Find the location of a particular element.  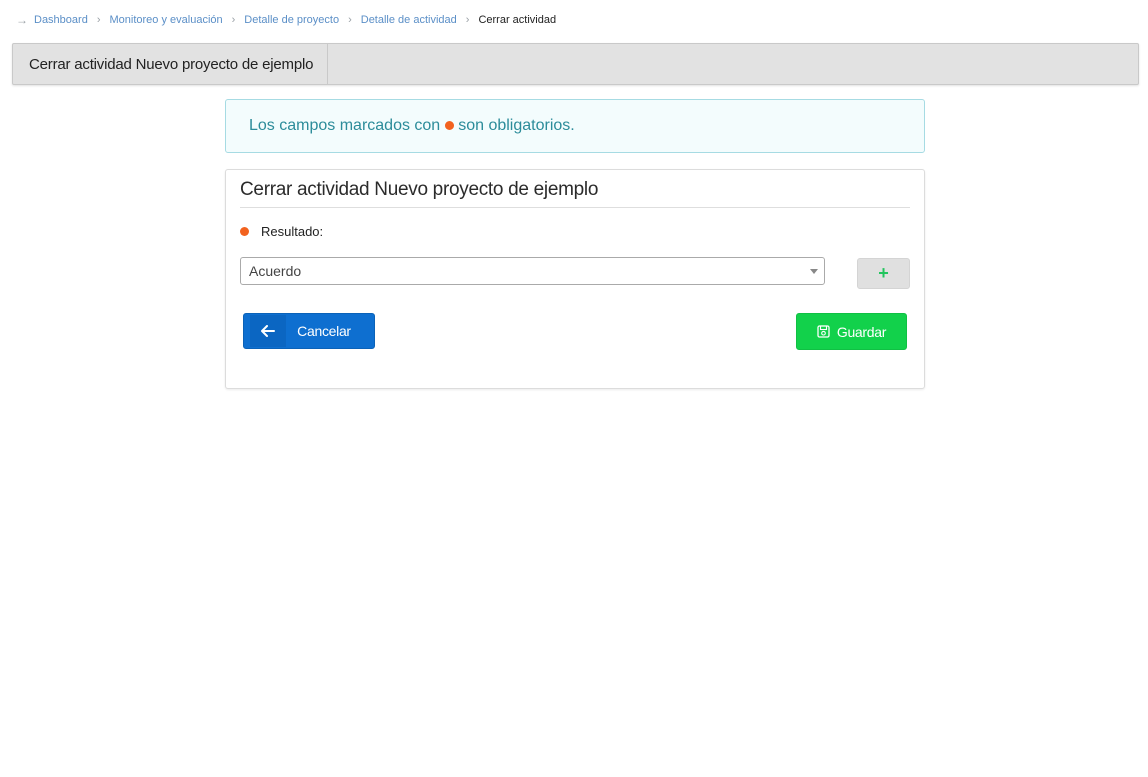

result-select: Acuerdo is located at coordinates (532, 271).